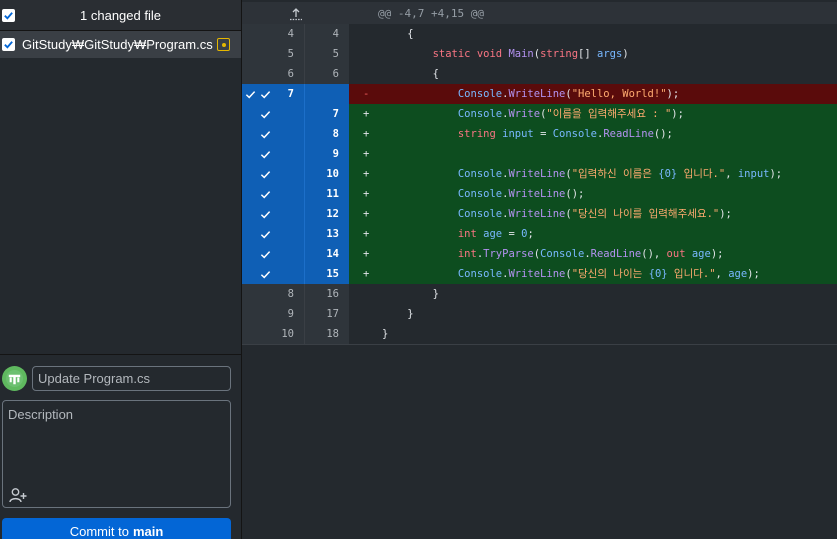  Describe the element at coordinates (539, 234) in the screenshot. I see `diff-line-added: 13 + int age = 0;` at that location.